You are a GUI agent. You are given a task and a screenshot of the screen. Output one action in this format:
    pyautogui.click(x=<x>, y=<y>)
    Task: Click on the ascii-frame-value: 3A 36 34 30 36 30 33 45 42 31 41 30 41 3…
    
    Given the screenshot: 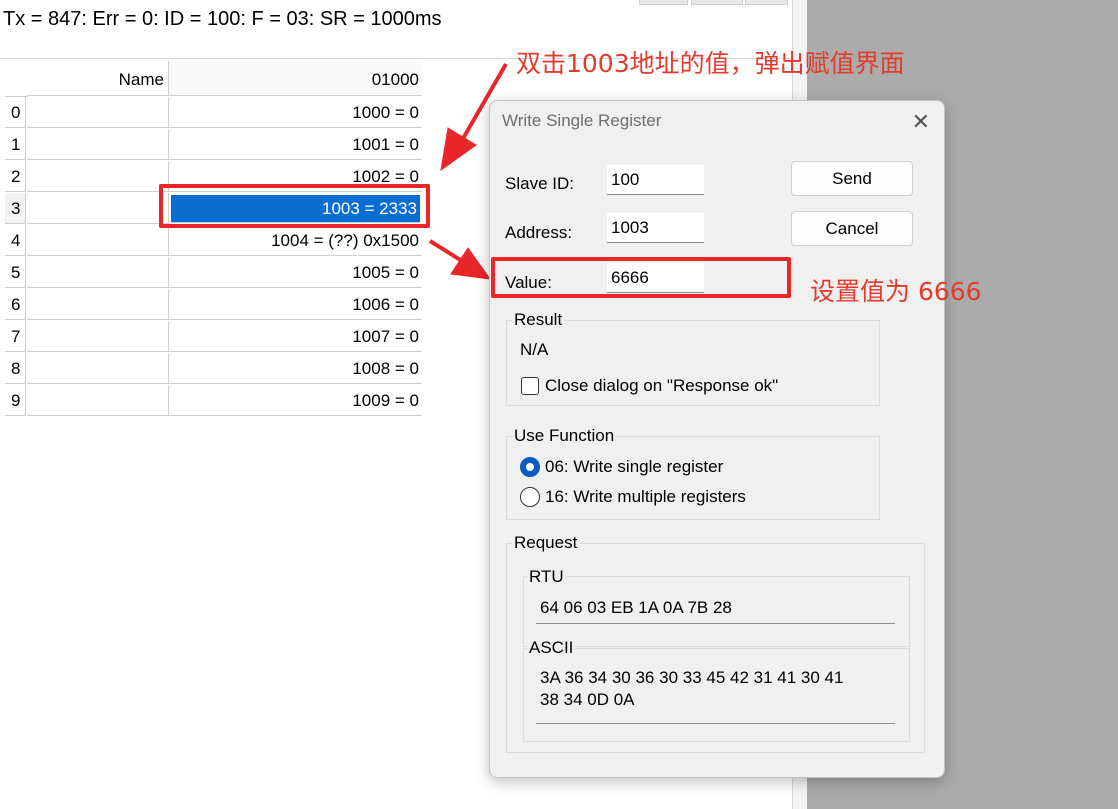 What is the action you would take?
    pyautogui.click(x=715, y=694)
    